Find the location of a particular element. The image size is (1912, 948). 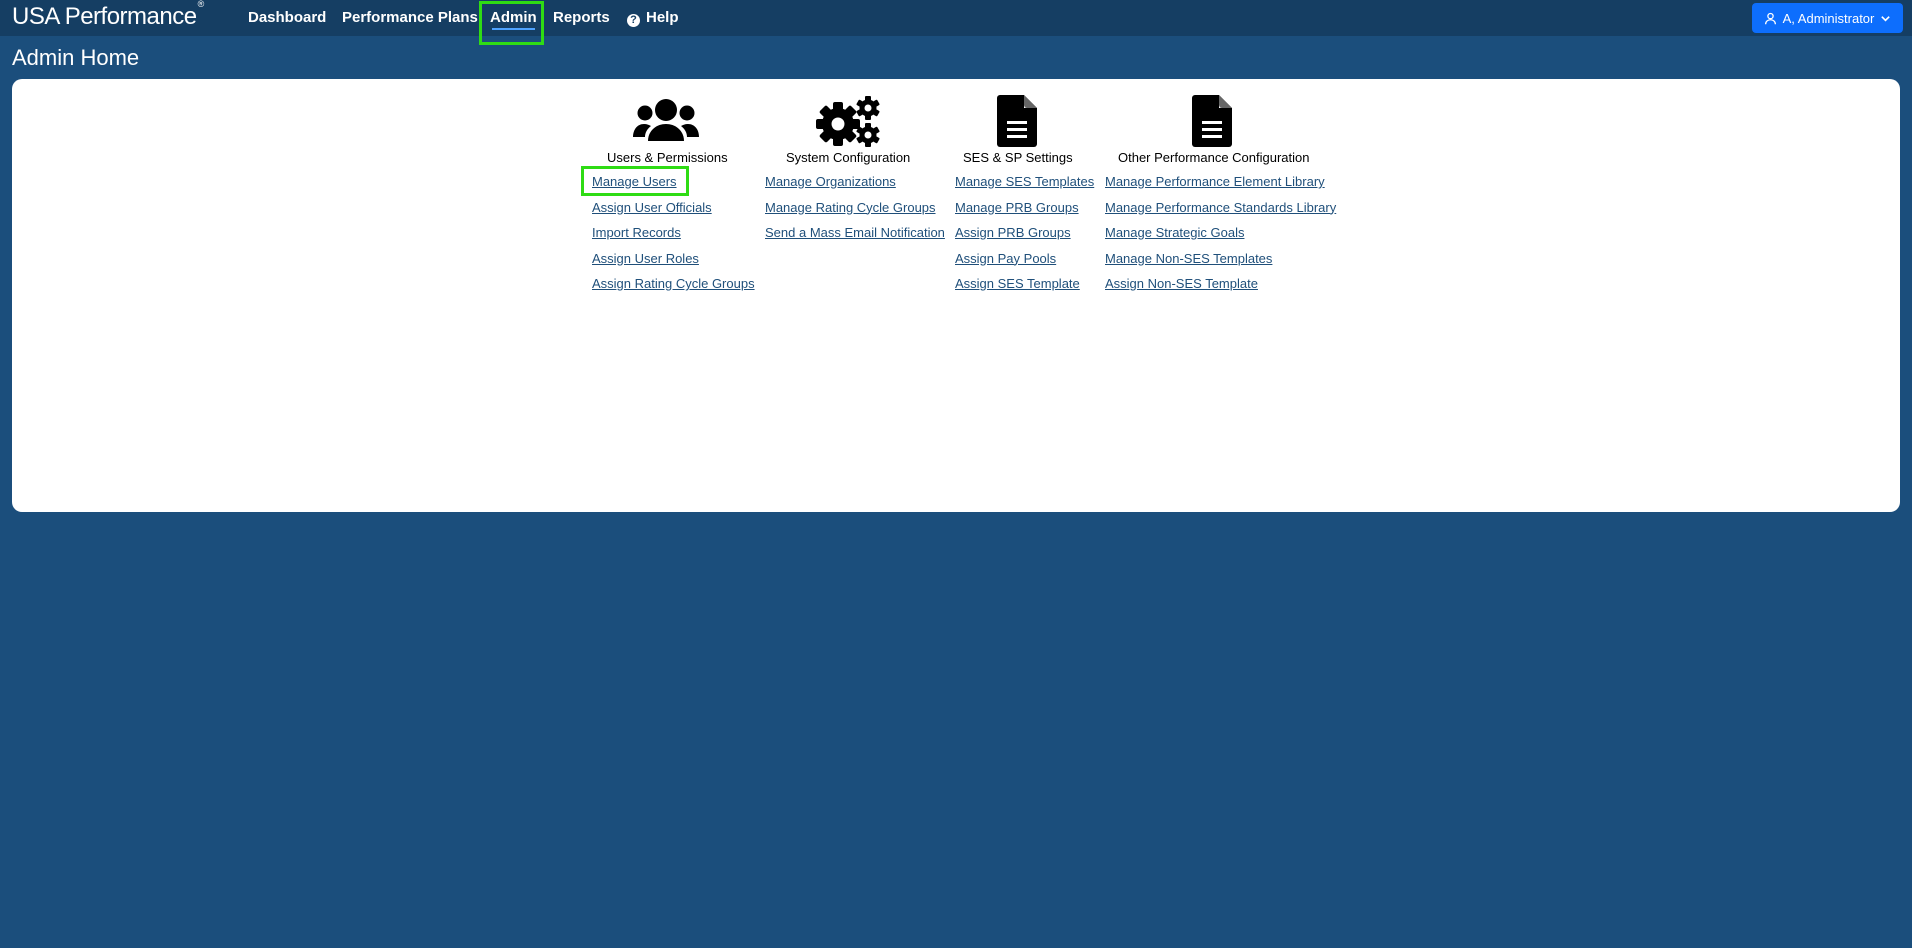

app-logo: USA Performance® is located at coordinates (108, 15).